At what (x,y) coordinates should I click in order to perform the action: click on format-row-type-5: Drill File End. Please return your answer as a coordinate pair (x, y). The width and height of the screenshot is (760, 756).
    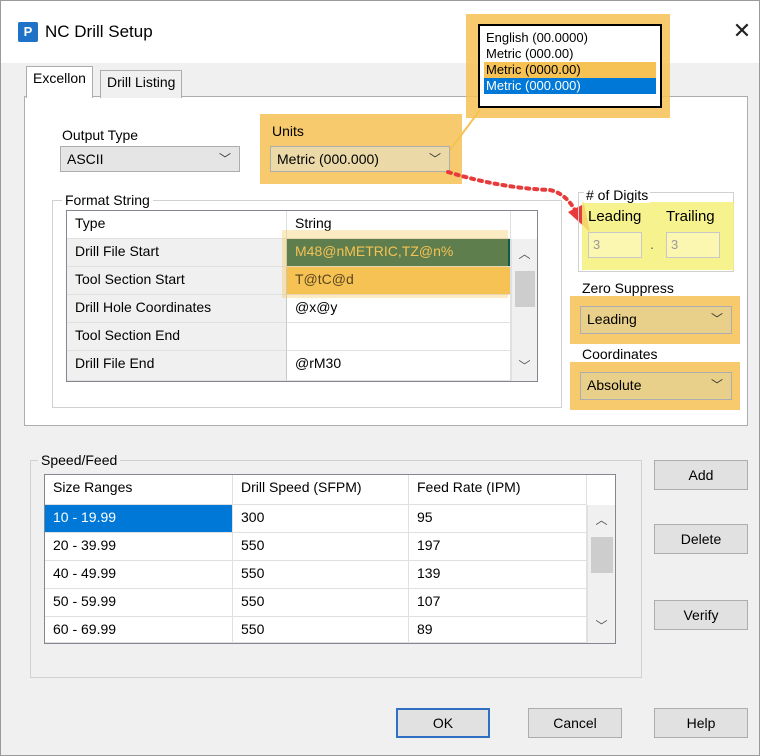
    Looking at the image, I should click on (177, 366).